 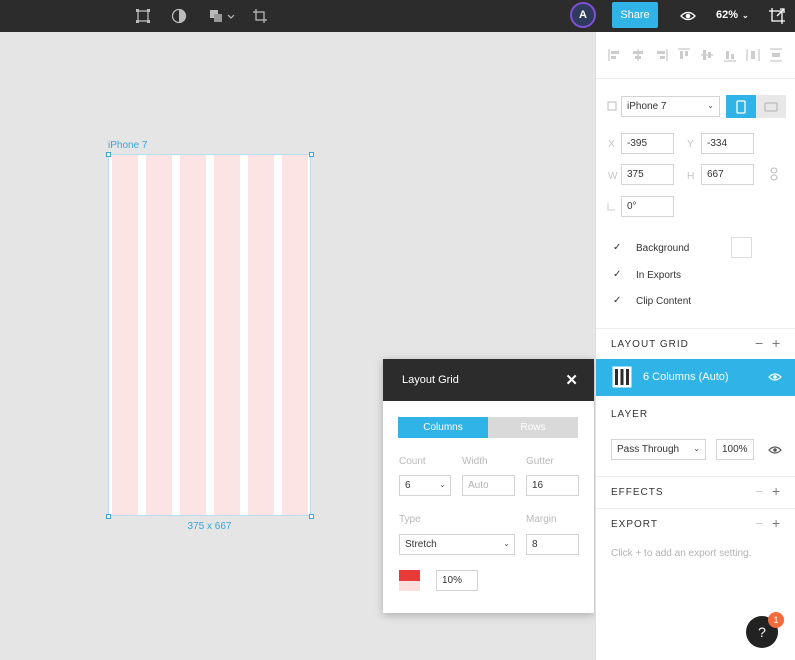 What do you see at coordinates (488, 380) in the screenshot?
I see `popup-header: Layout Grid ✕` at bounding box center [488, 380].